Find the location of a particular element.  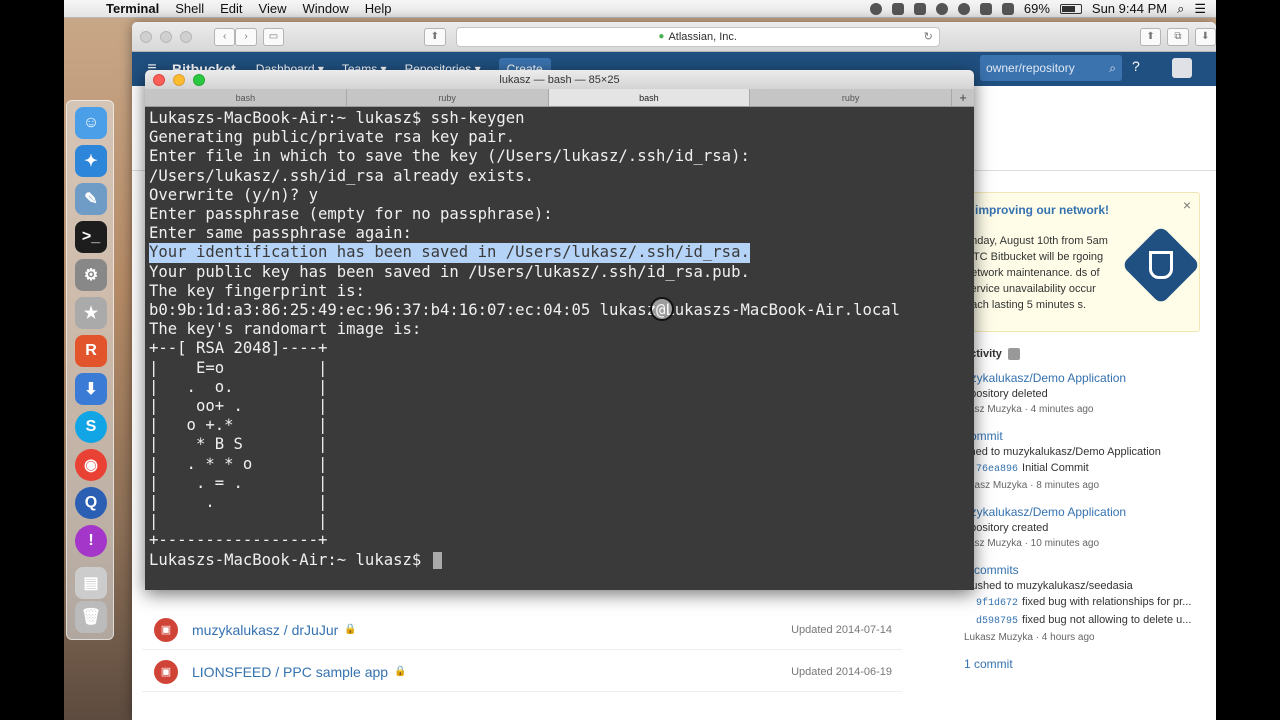

dock: ☺ ✦ ✎ >_ ⚙ ★ R ⬇ S ◉ Q ! ▤ 🗑 is located at coordinates (90, 370).